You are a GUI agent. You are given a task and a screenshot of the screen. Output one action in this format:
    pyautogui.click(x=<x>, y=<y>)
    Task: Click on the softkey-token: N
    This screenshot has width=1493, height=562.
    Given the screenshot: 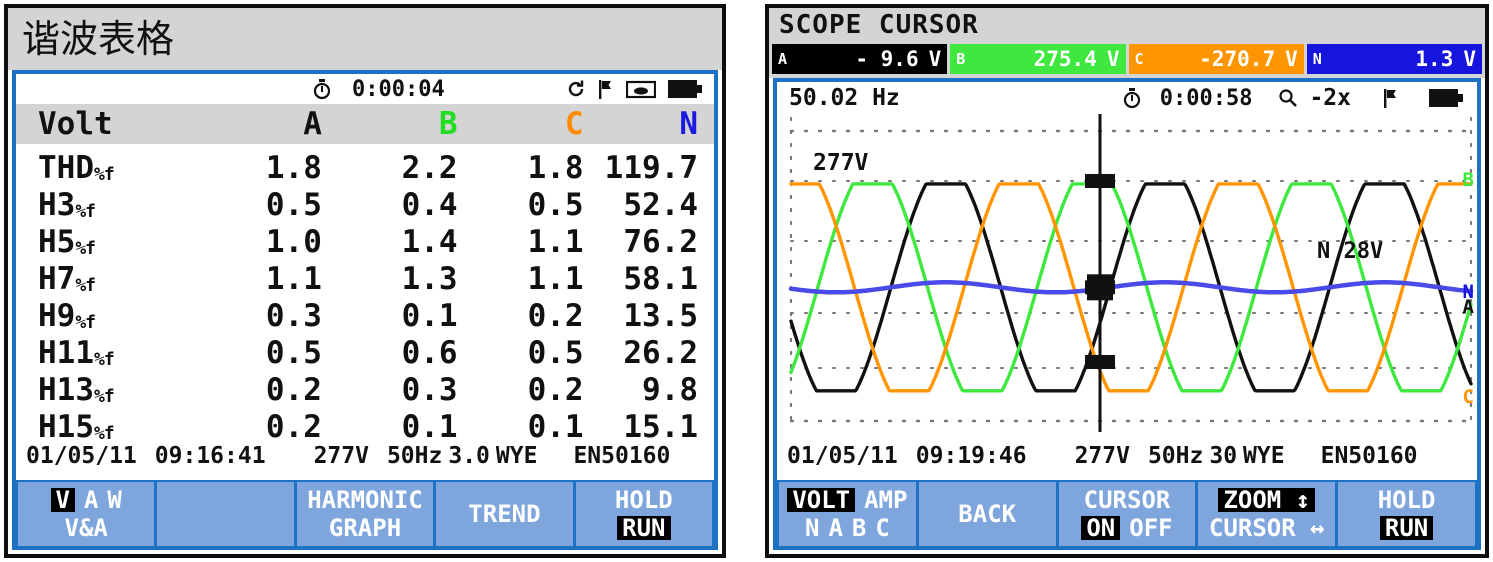 What is the action you would take?
    pyautogui.click(x=812, y=528)
    